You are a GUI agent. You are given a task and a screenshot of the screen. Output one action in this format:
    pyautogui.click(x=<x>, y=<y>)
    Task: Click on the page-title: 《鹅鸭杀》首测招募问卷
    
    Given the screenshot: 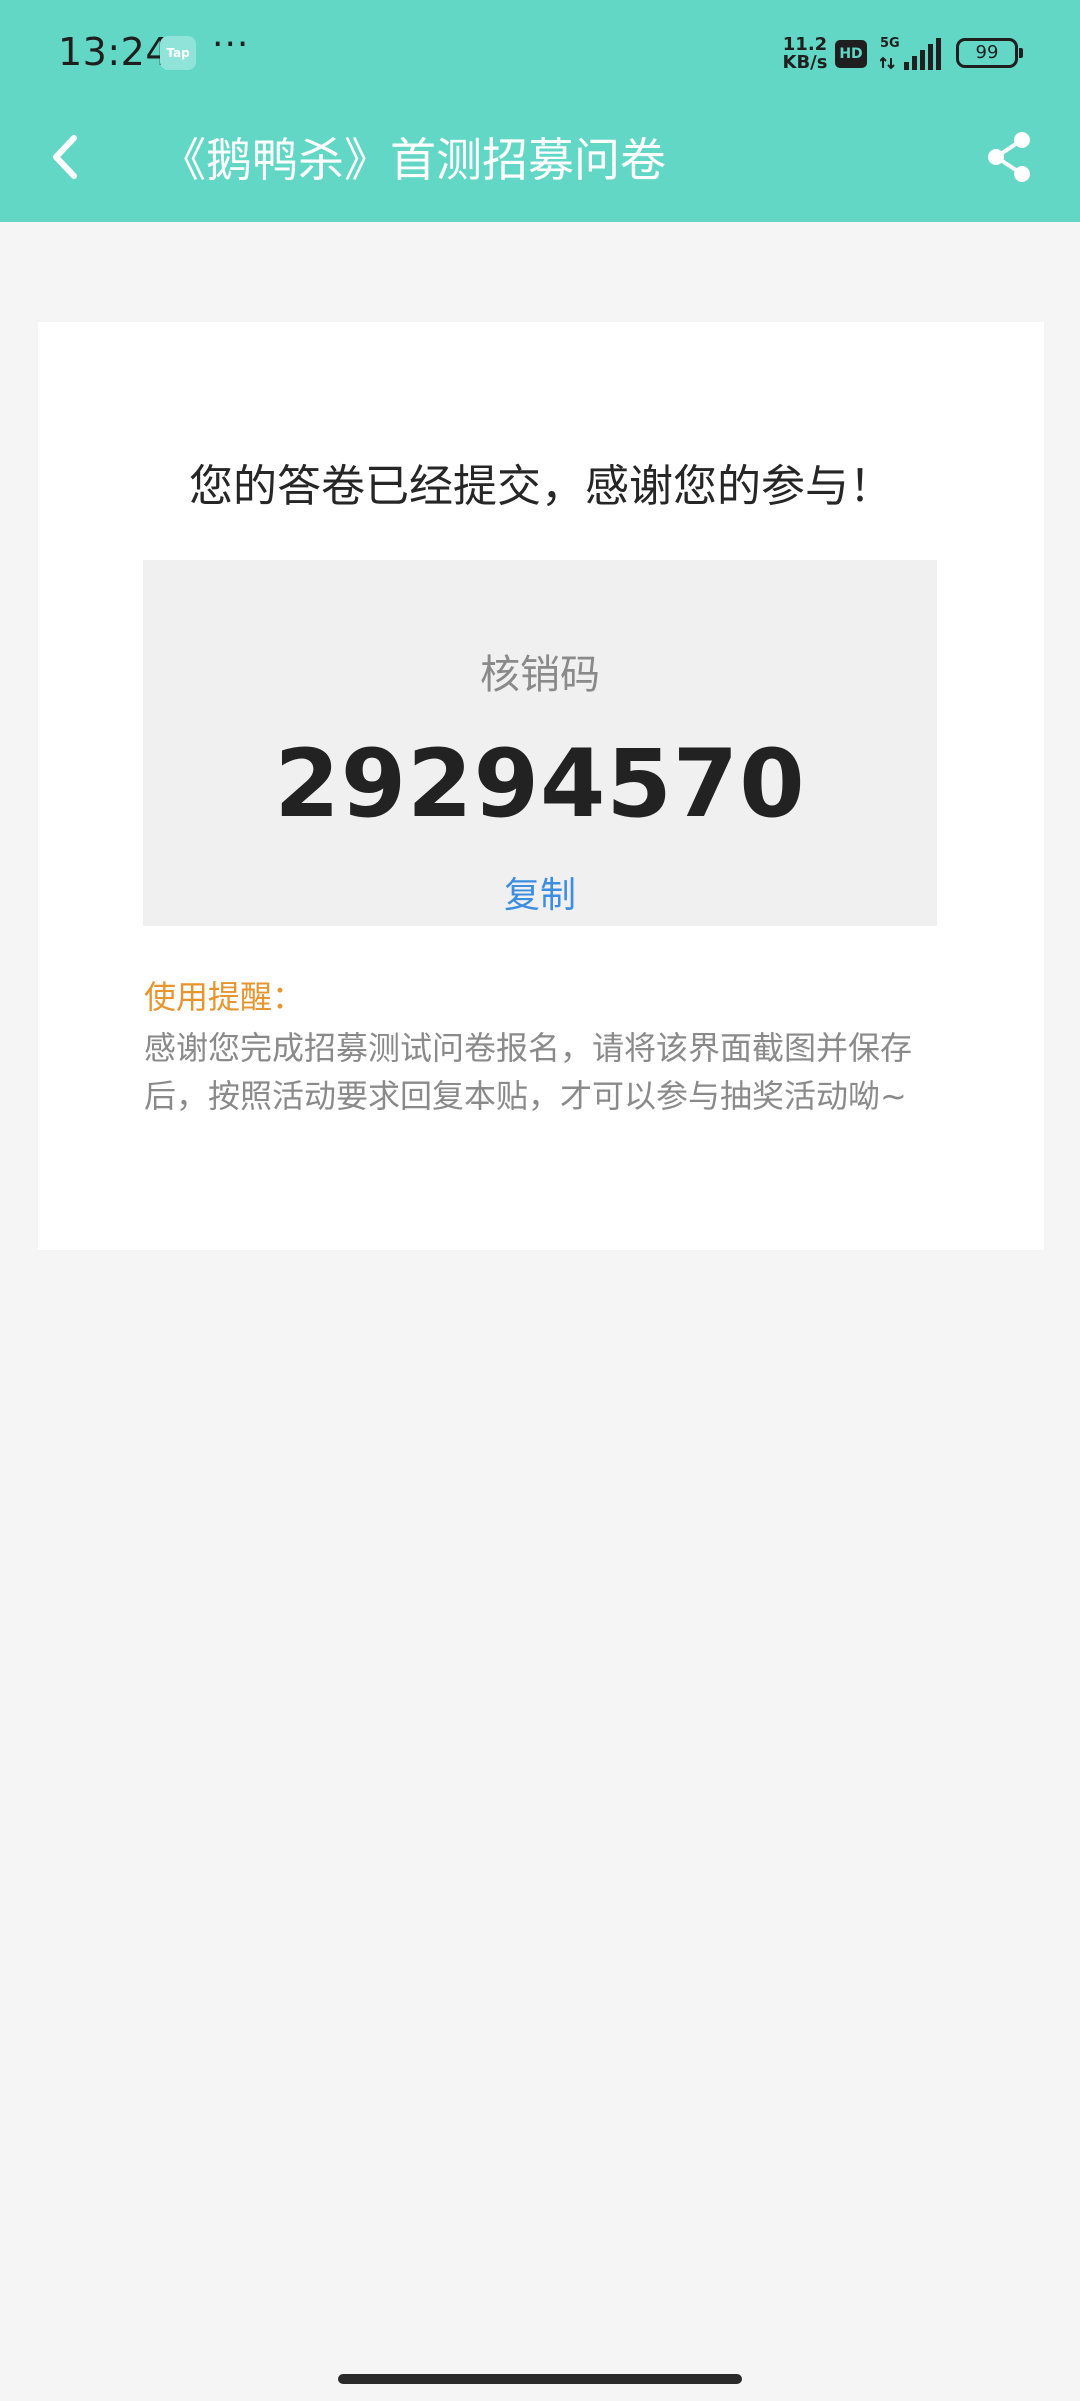 What is the action you would take?
    pyautogui.click(x=413, y=160)
    